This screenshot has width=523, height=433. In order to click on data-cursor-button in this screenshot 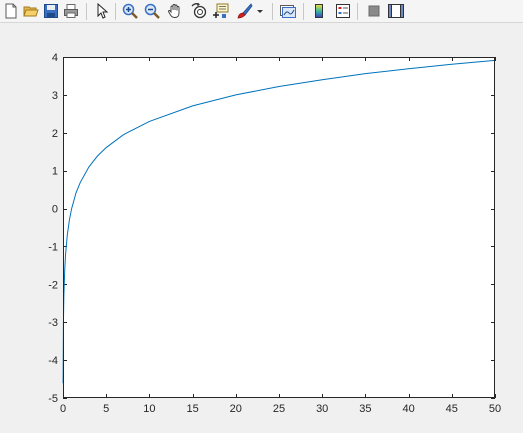, I will do `click(221, 11)`.